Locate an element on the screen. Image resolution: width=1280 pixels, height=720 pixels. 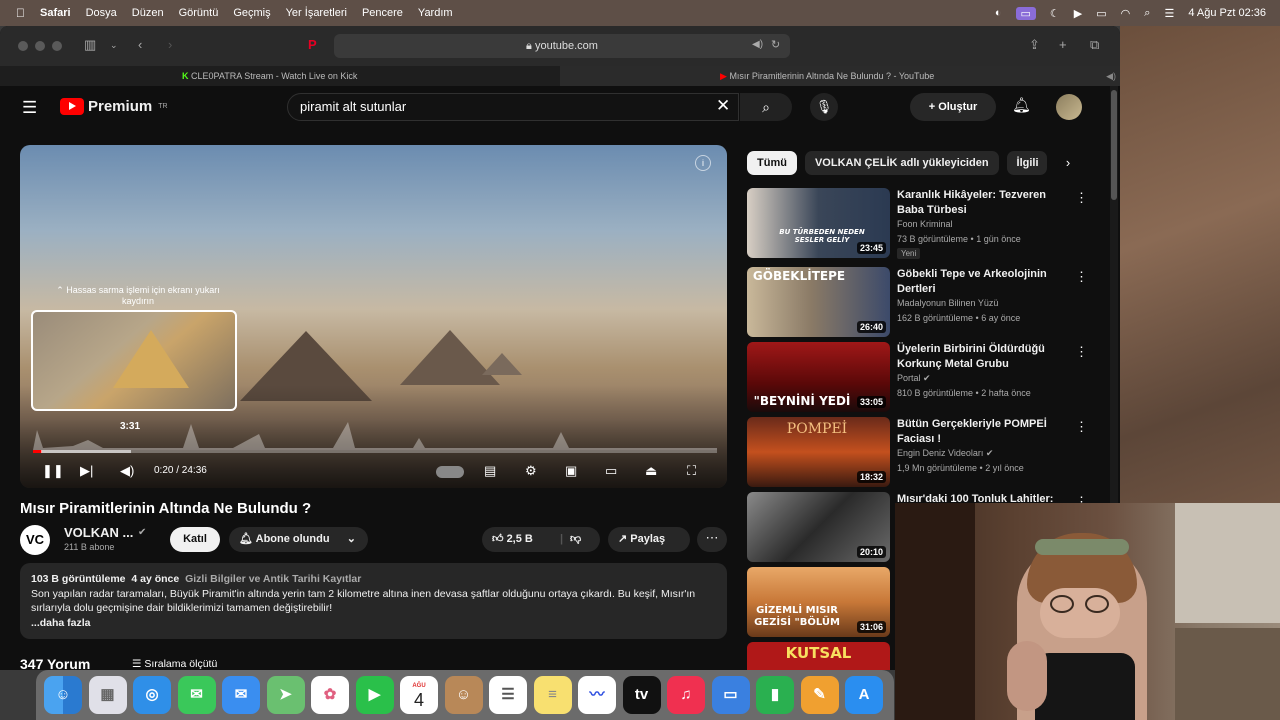
back-arrow-icon: ‹ is located at coordinates (140, 44).